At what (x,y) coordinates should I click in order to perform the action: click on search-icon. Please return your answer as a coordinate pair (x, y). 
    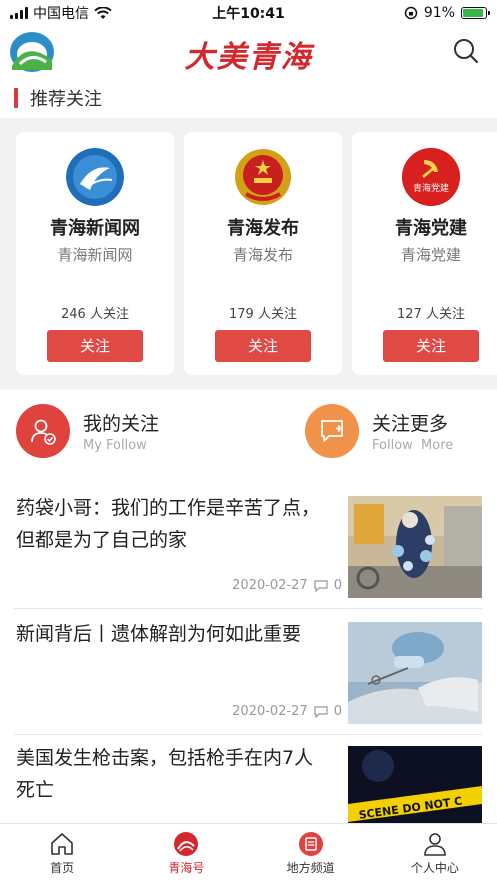
    Looking at the image, I should click on (466, 51).